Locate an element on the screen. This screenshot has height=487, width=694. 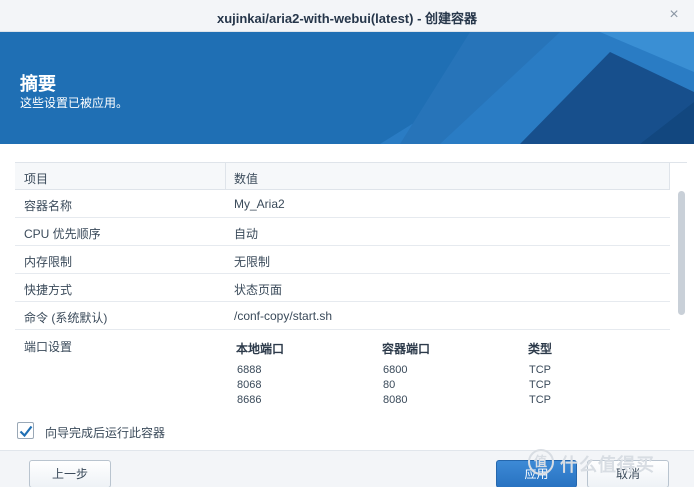
port-local: 6888 is located at coordinates (249, 370).